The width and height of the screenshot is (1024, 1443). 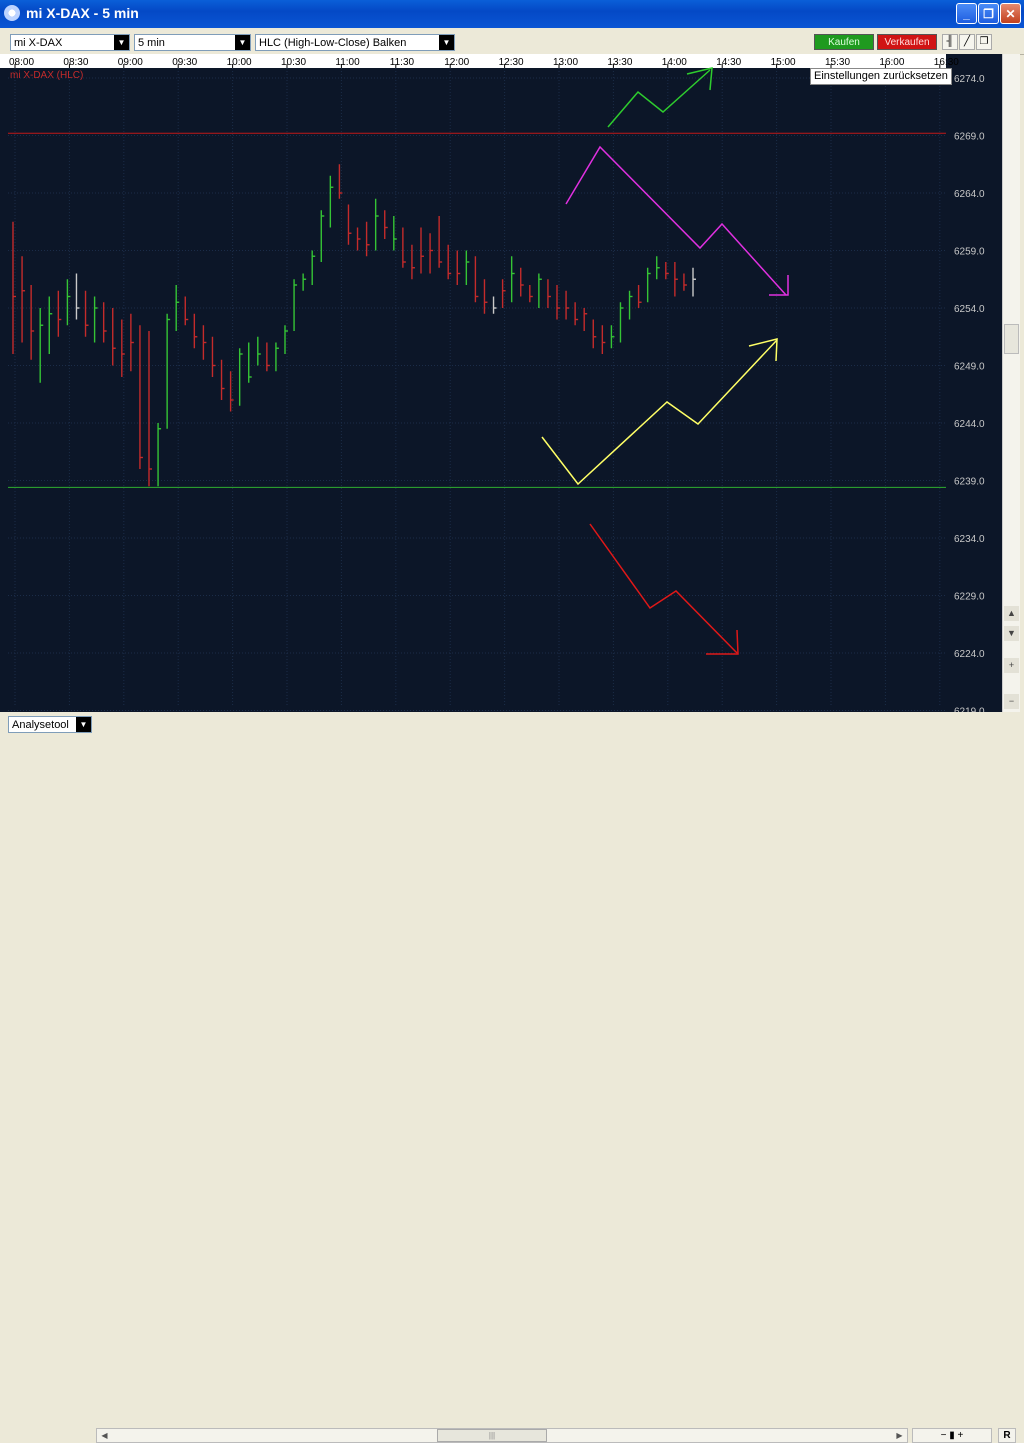 I want to click on time-tick-label: 13:00, so click(x=565, y=62).